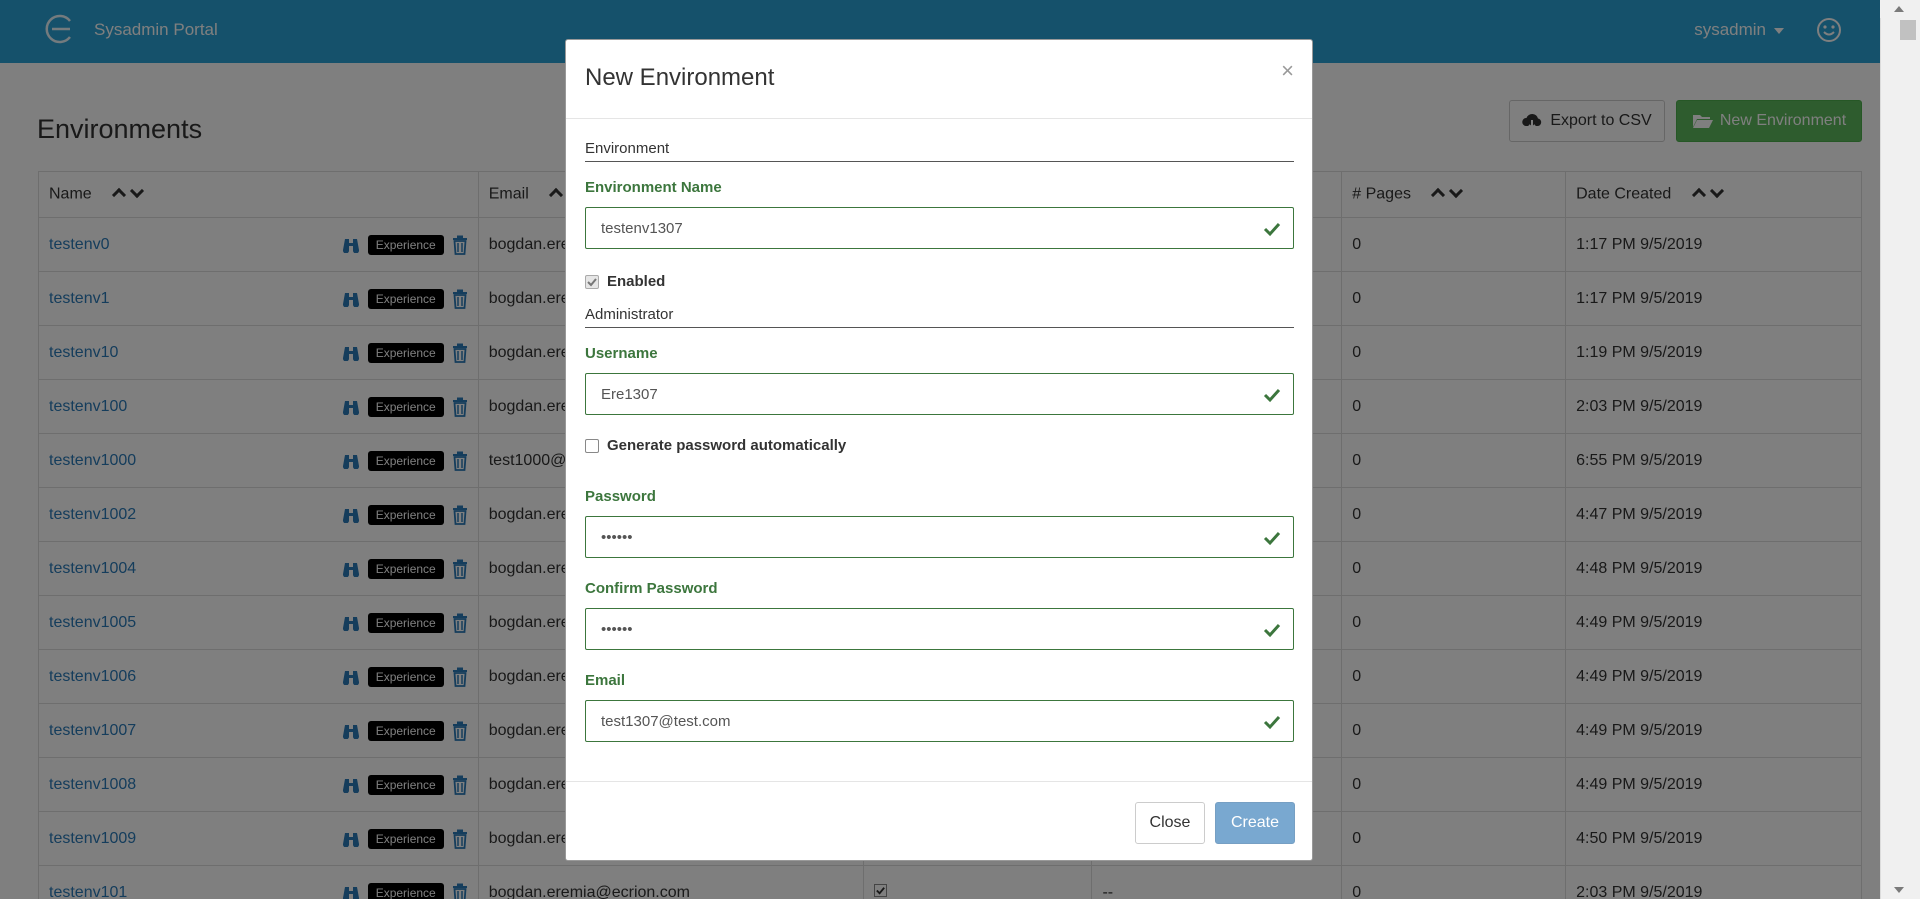 This screenshot has width=1920, height=899. What do you see at coordinates (636, 281) in the screenshot?
I see `enabled-label: Enabled` at bounding box center [636, 281].